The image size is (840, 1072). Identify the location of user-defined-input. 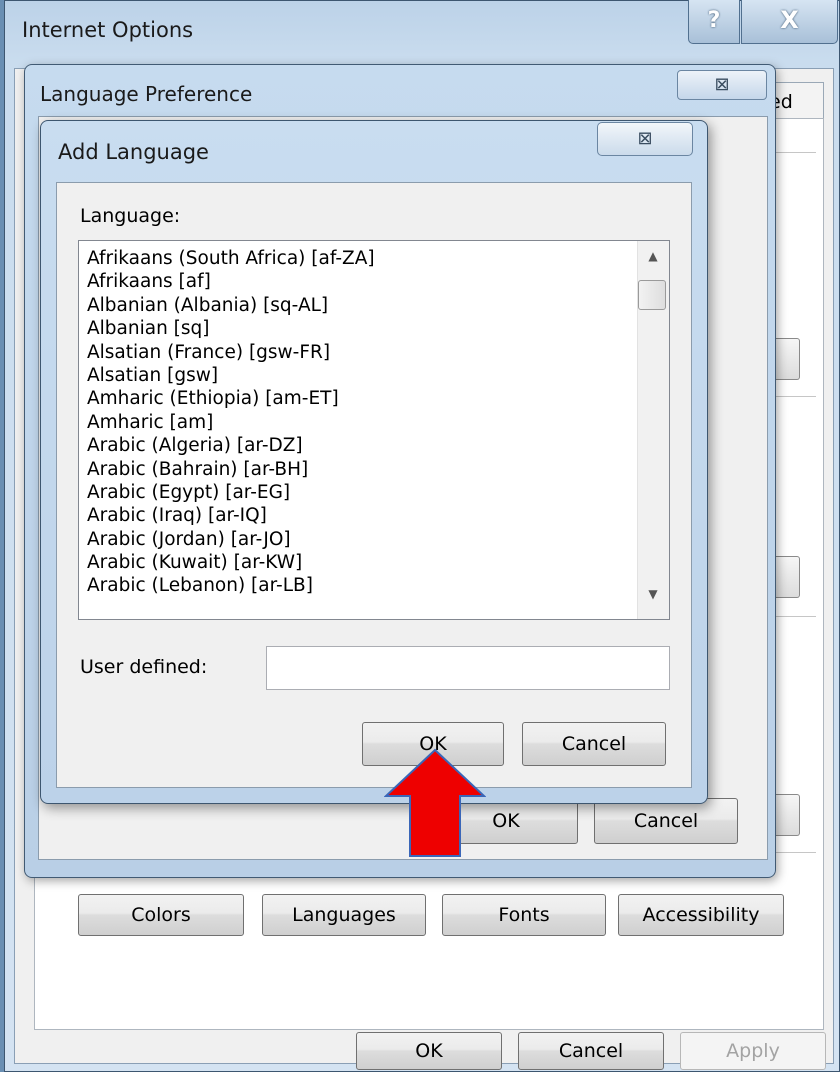
(468, 668).